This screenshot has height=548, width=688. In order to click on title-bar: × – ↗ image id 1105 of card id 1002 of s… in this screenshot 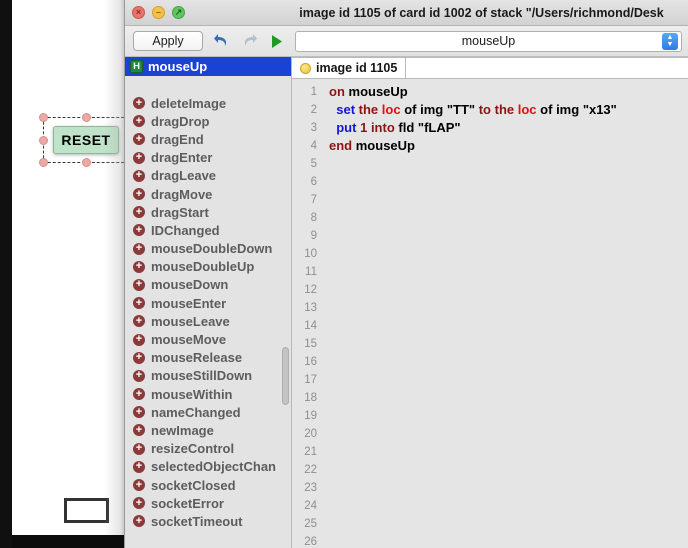, I will do `click(406, 13)`.